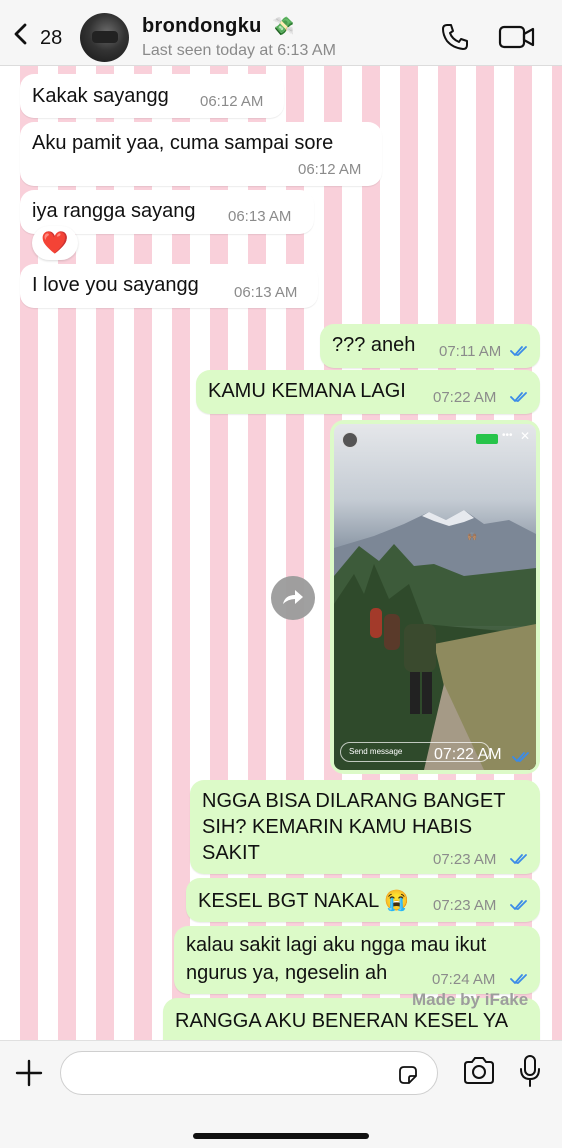 Image resolution: width=562 pixels, height=1148 pixels. I want to click on message-text: ??? aneh, so click(374, 345).